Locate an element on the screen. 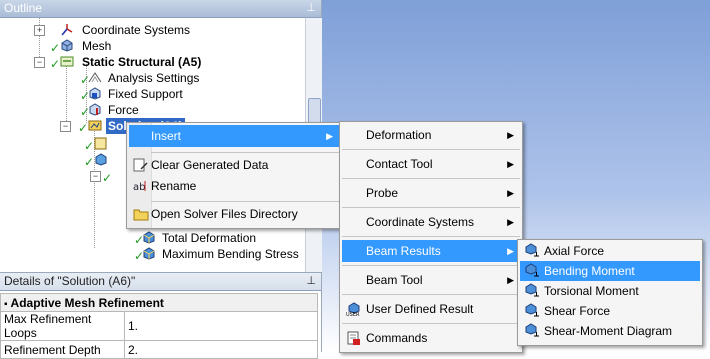 The width and height of the screenshot is (710, 359). menu-item-contact-tool: Contact Tool ▶ is located at coordinates (431, 164).